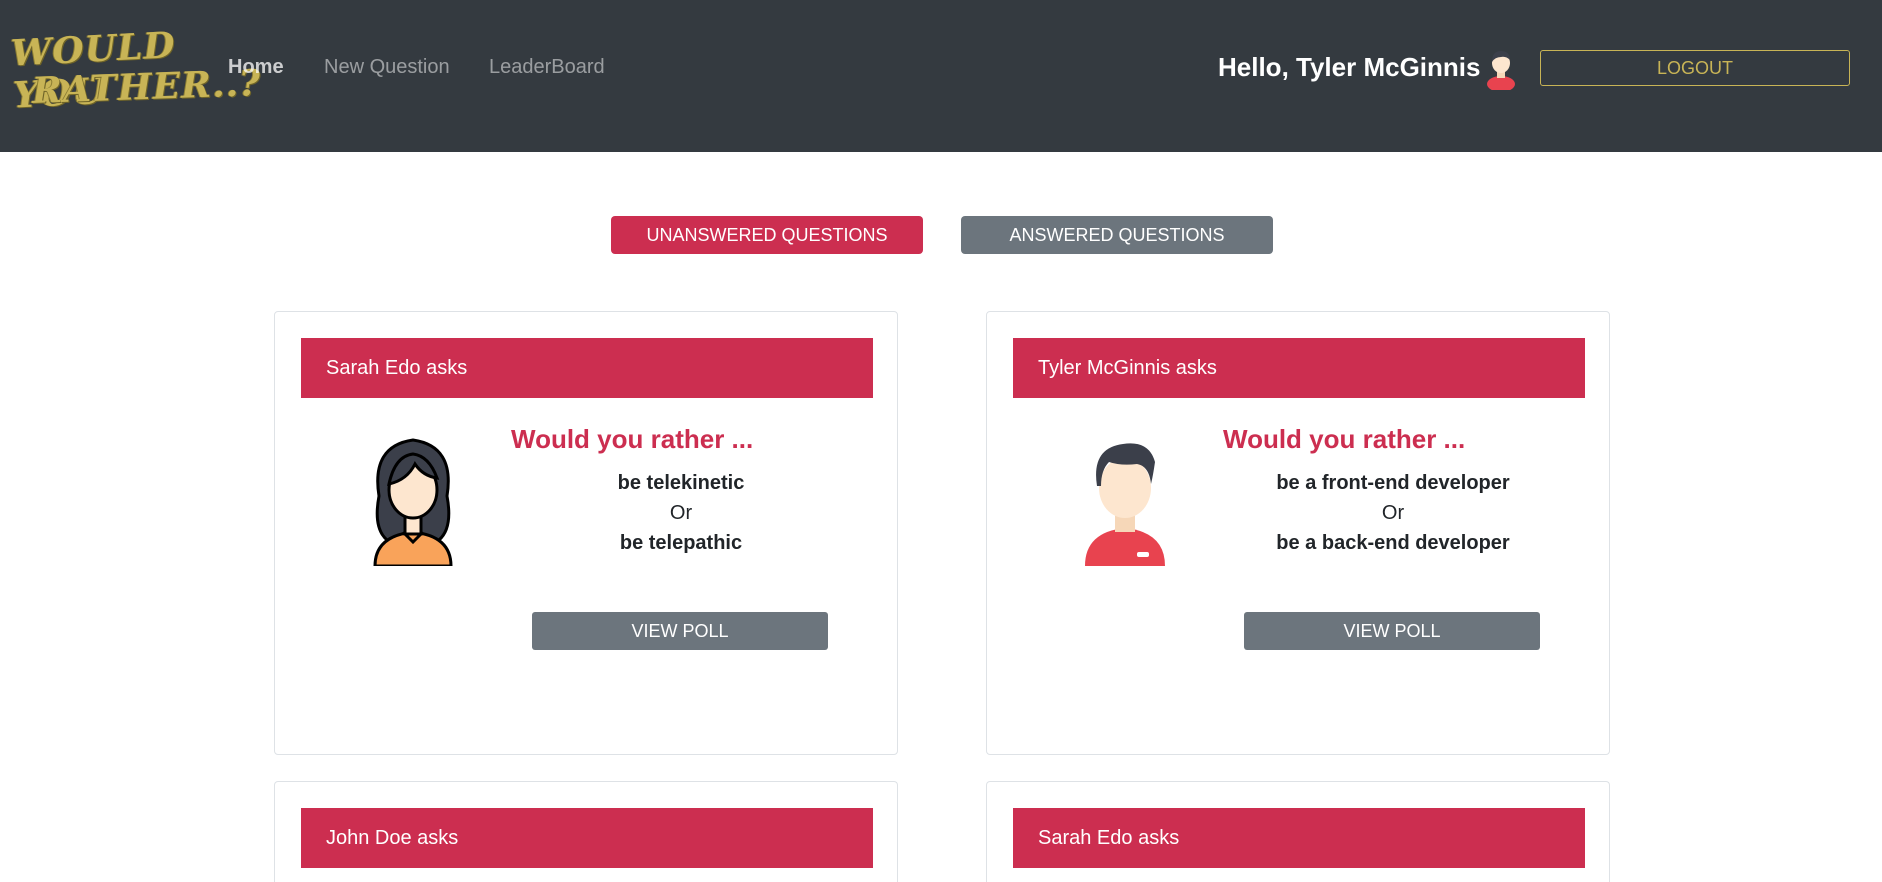 This screenshot has height=882, width=1882. I want to click on user-greeting: Hello, Tyler McGinnis, so click(1349, 67).